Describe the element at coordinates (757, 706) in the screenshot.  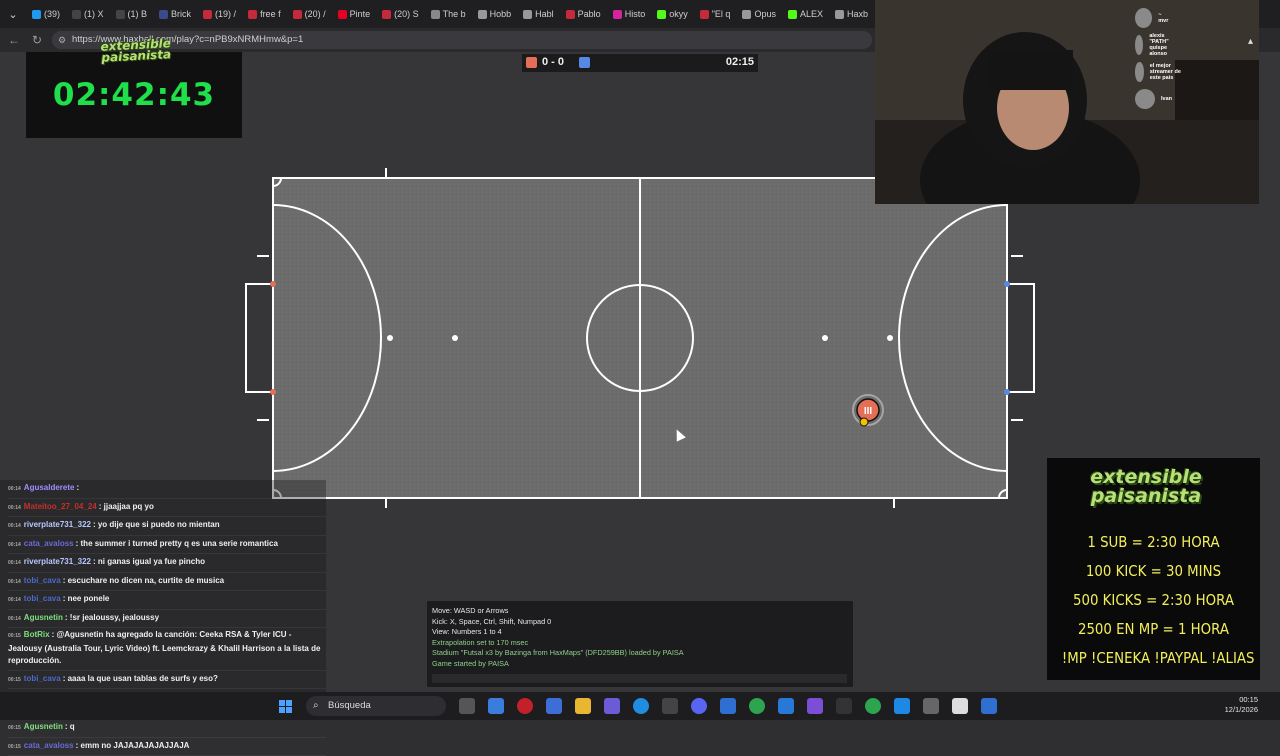
I see `chrome-icon` at that location.